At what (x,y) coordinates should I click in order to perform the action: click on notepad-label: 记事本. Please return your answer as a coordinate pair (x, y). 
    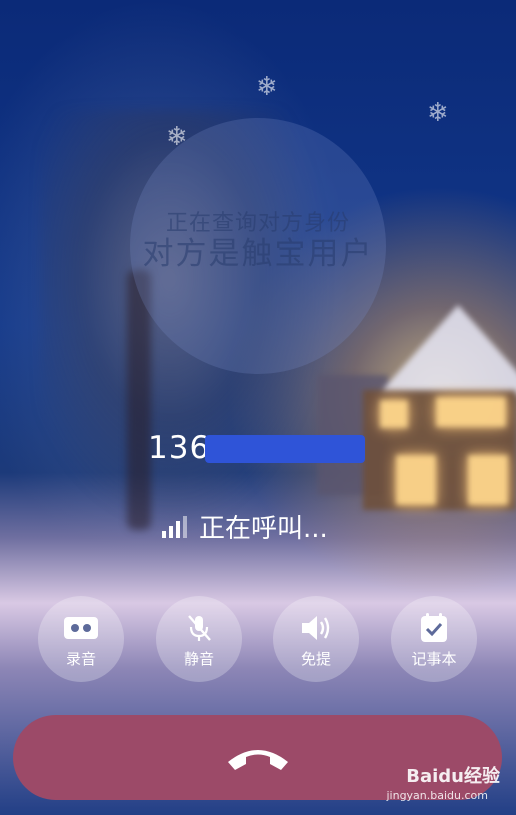
    Looking at the image, I should click on (434, 659).